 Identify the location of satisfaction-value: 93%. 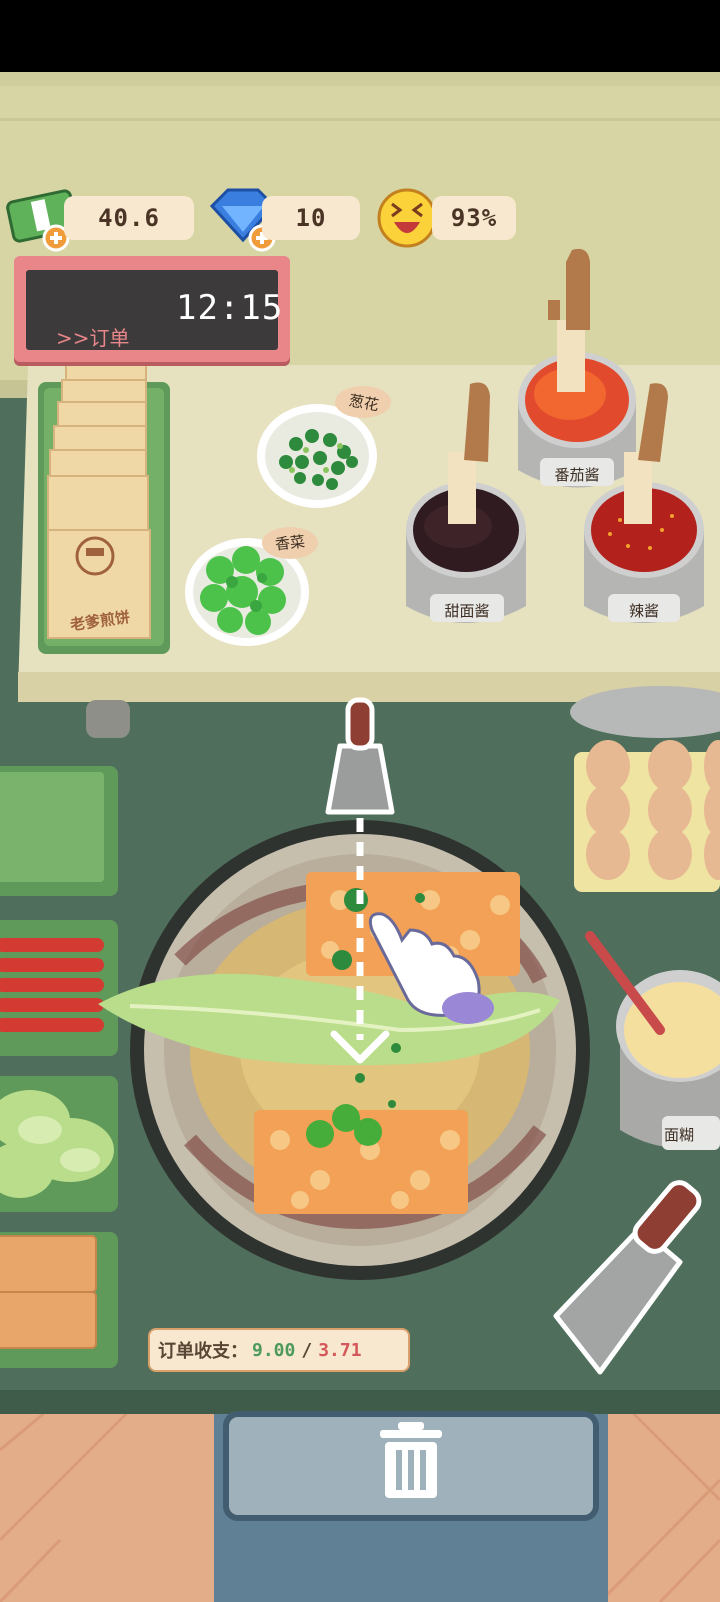
(474, 218).